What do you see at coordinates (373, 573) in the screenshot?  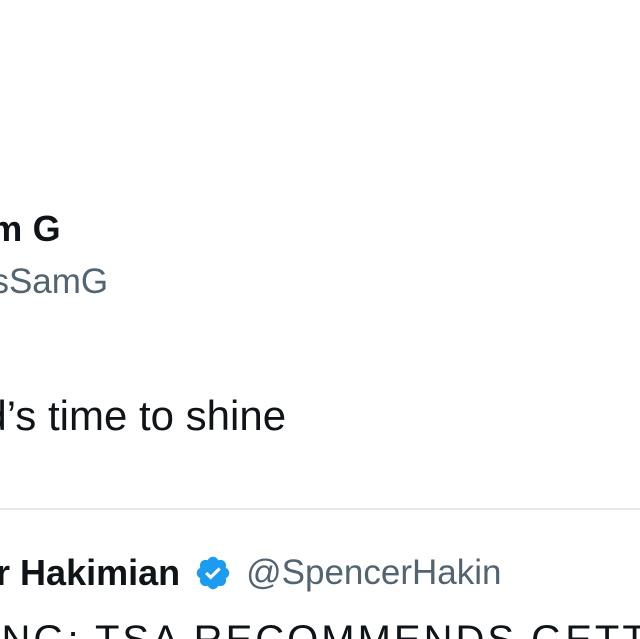 I see `quoted-author-handle: @SpencerHakin` at bounding box center [373, 573].